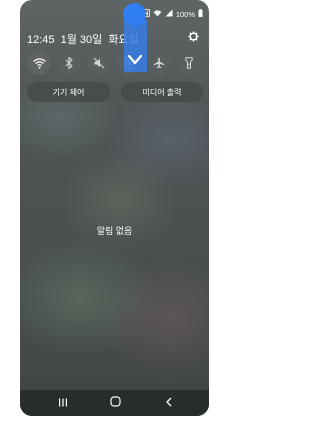 The image size is (320, 422). I want to click on bluetooth-icon, so click(69, 63).